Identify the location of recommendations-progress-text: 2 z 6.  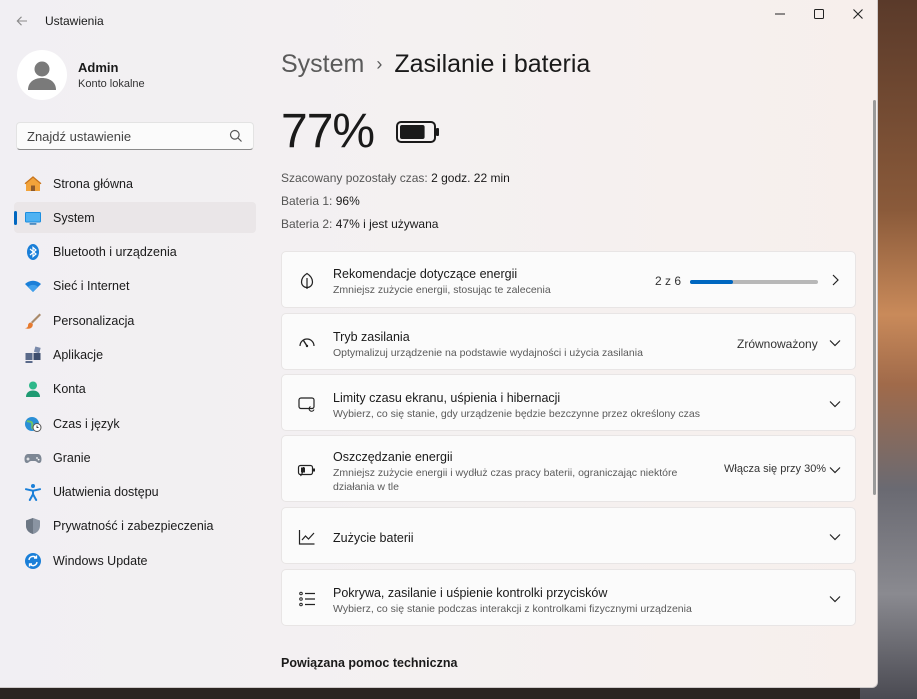
(668, 281).